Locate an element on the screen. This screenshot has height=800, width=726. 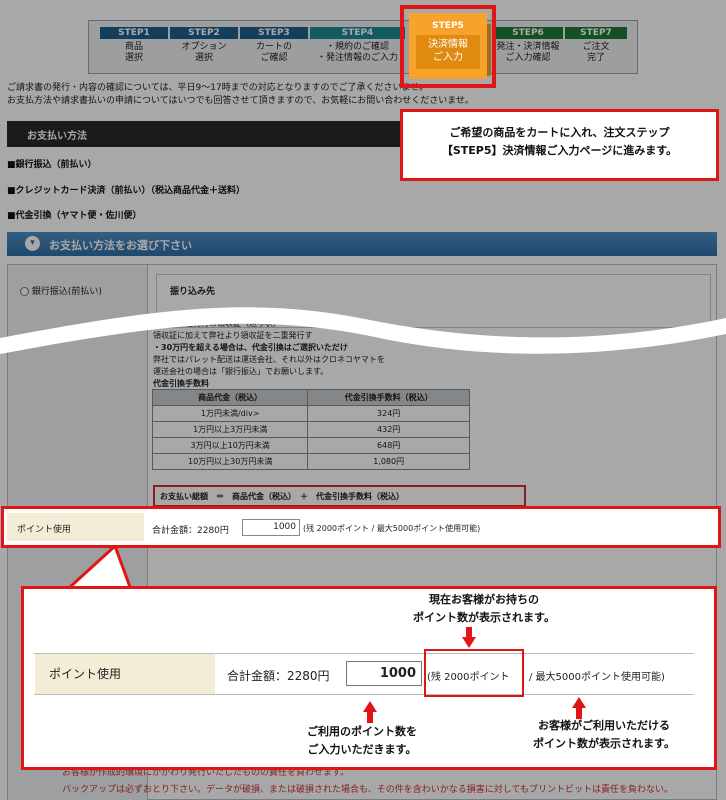
zoom-pointer is located at coordinates (100, 567).